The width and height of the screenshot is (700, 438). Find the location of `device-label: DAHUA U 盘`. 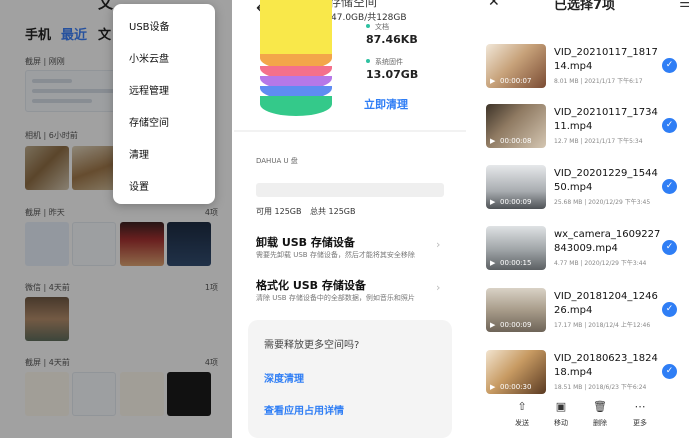

device-label: DAHUA U 盘 is located at coordinates (277, 161).